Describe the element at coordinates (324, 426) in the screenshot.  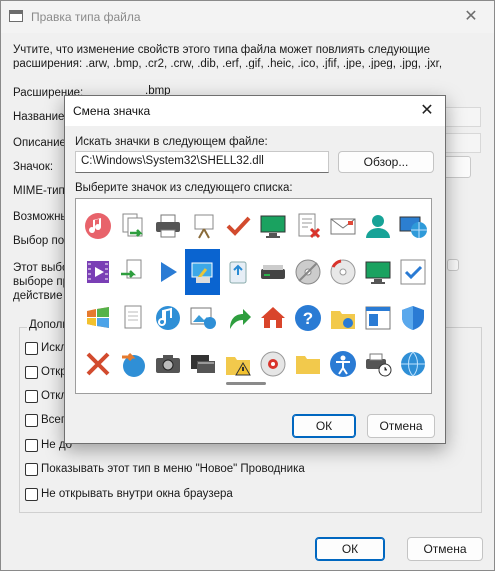
I see `dialog-ok-button: ОК` at that location.